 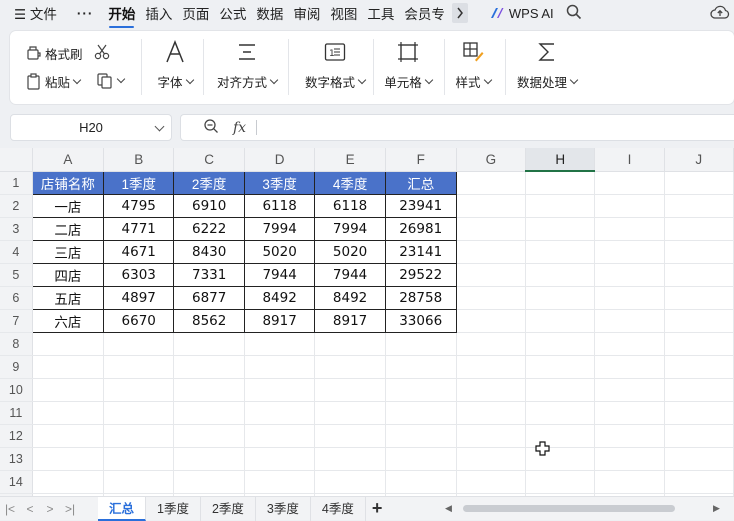 What do you see at coordinates (16, 436) in the screenshot?
I see `row-header: 12` at bounding box center [16, 436].